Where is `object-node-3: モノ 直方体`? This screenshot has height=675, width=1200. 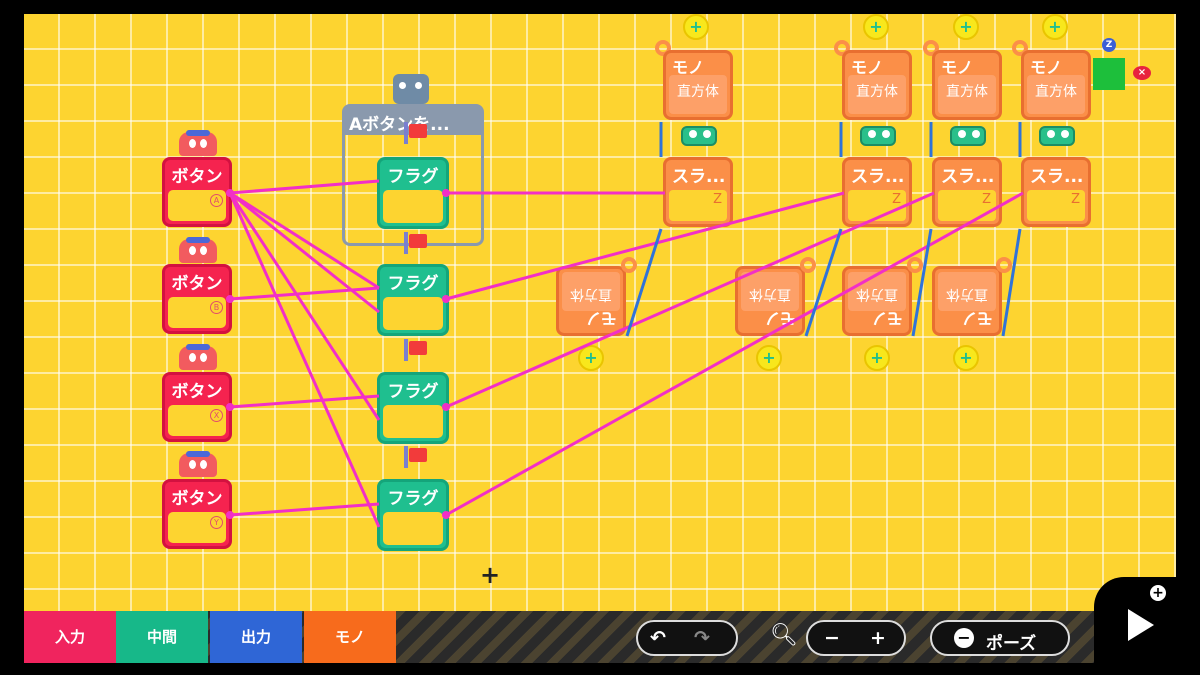 object-node-3: モノ 直方体 is located at coordinates (967, 85).